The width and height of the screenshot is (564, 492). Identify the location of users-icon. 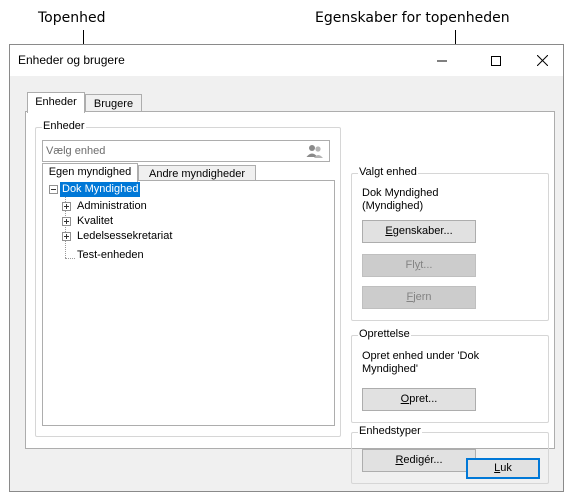
(315, 151).